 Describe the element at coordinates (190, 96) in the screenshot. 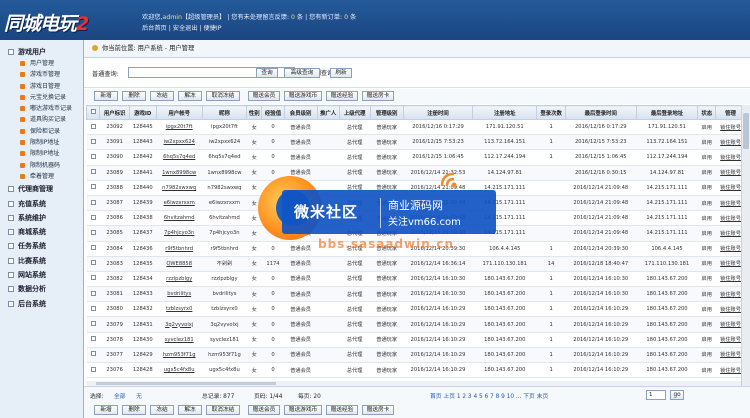

I see `toolbar-top-button-3: 解冻` at that location.